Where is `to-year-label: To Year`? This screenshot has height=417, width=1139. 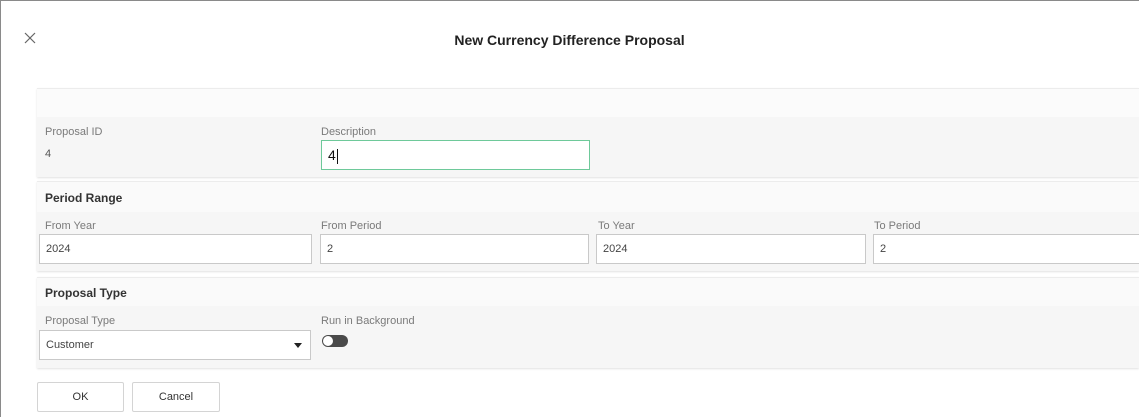 to-year-label: To Year is located at coordinates (616, 226).